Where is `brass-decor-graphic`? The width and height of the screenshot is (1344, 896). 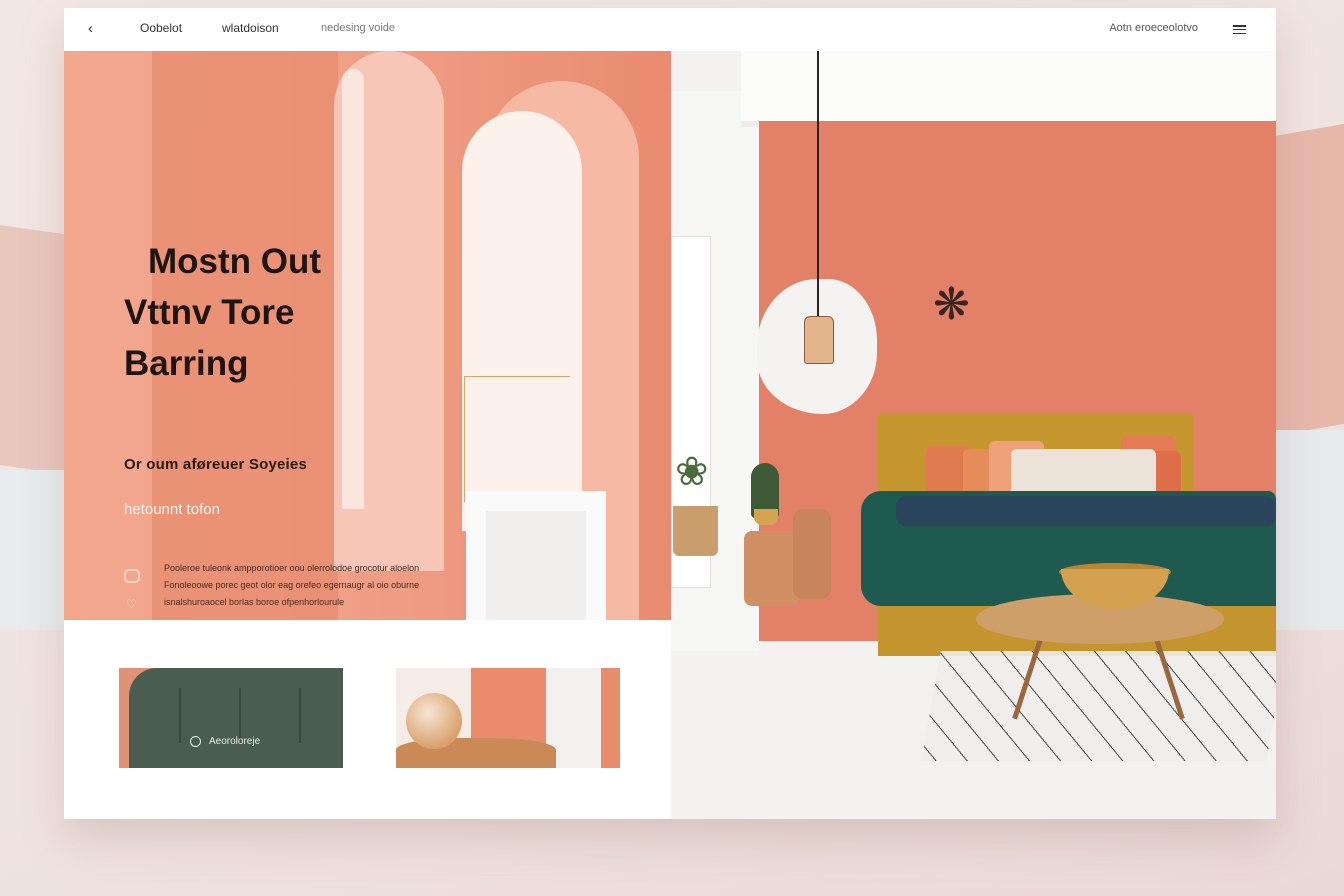
brass-decor-graphic is located at coordinates (517, 439).